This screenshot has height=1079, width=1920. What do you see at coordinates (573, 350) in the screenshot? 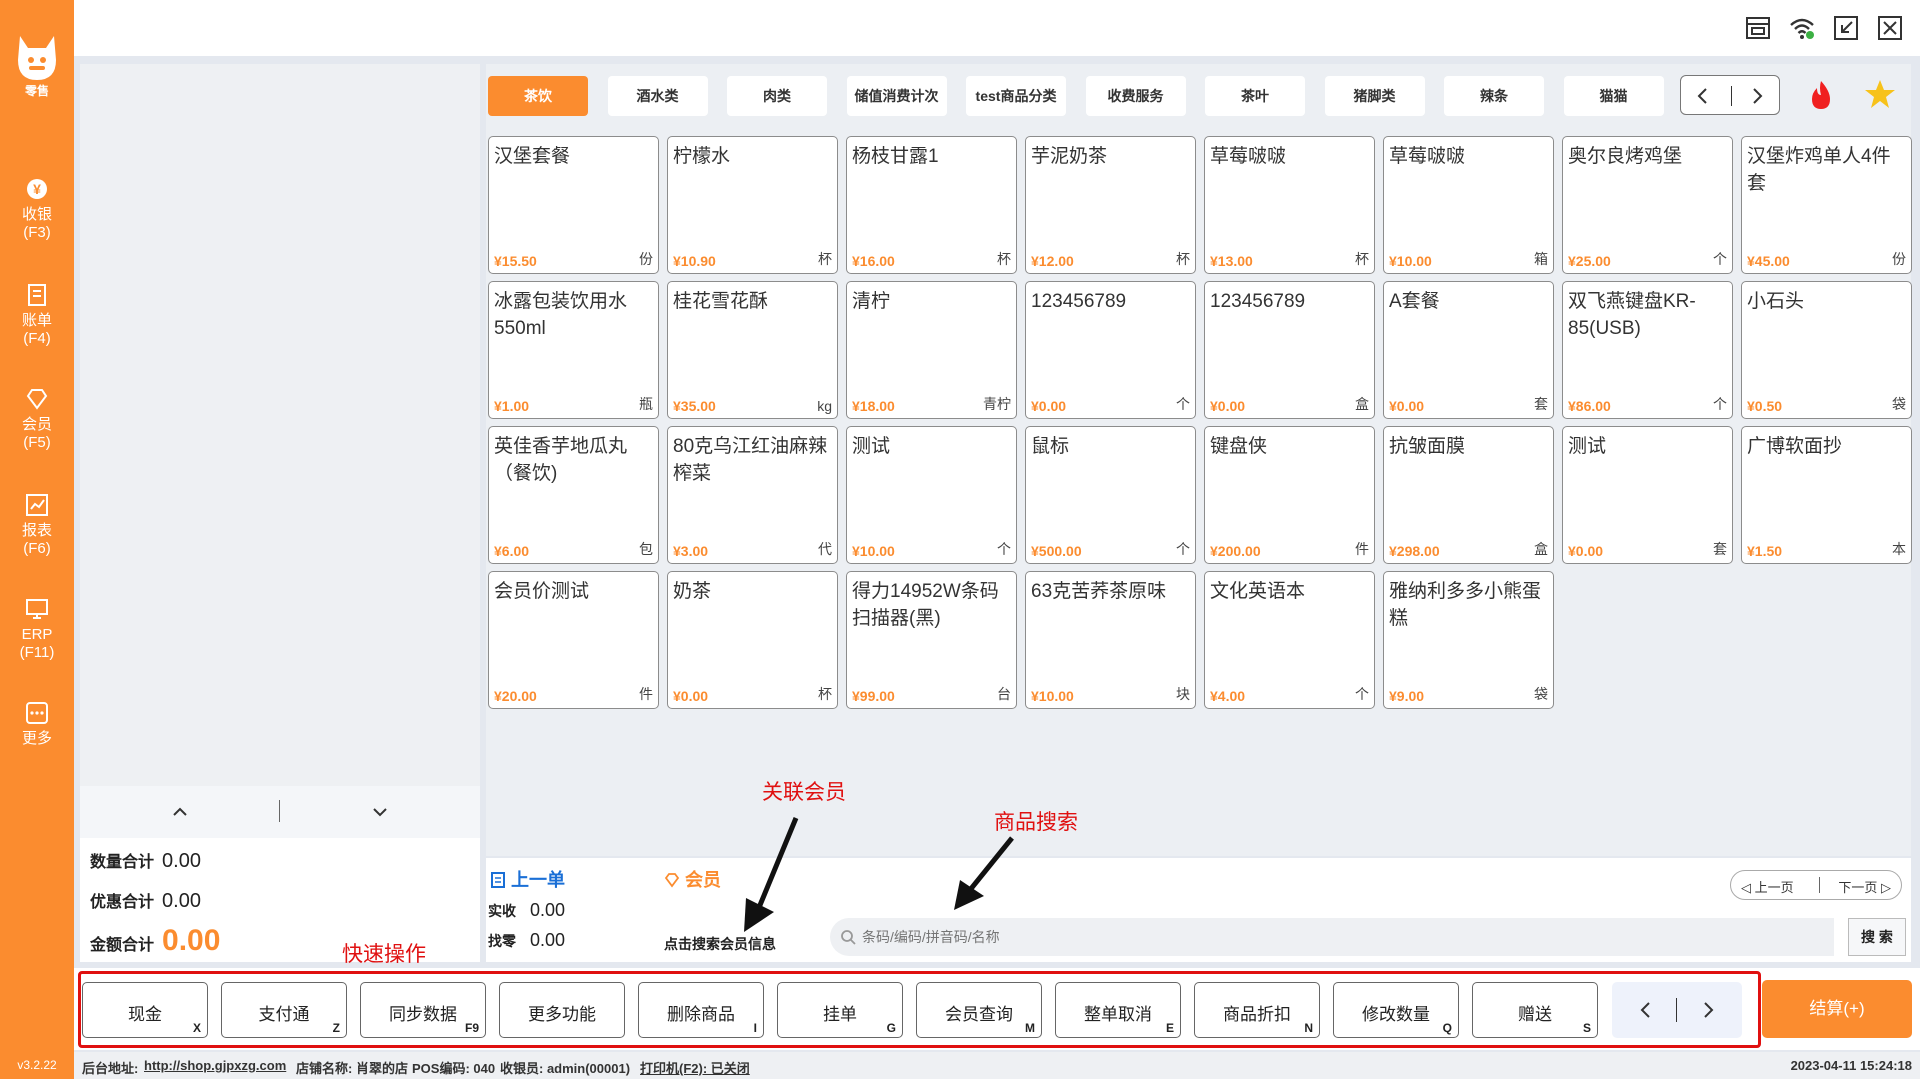
I see `product-card: 冰露包装饮用水550ml ¥1.00 瓶` at bounding box center [573, 350].